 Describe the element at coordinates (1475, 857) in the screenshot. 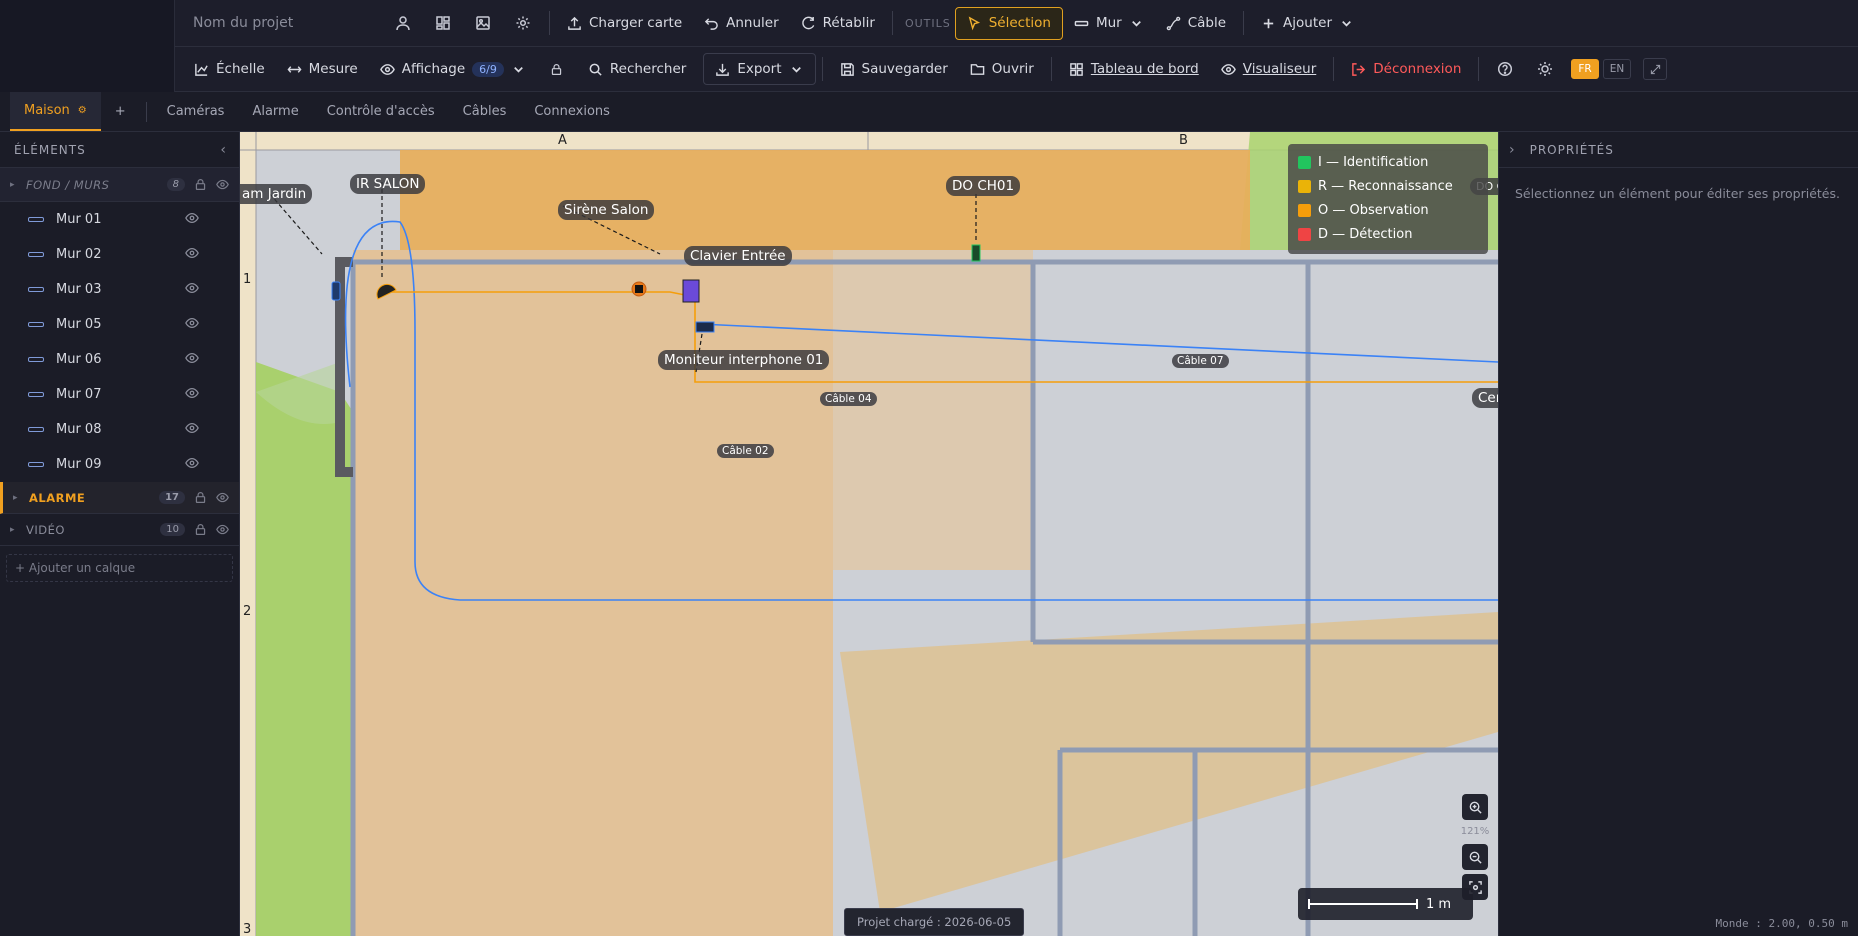

I see `zoom-out-icon` at that location.